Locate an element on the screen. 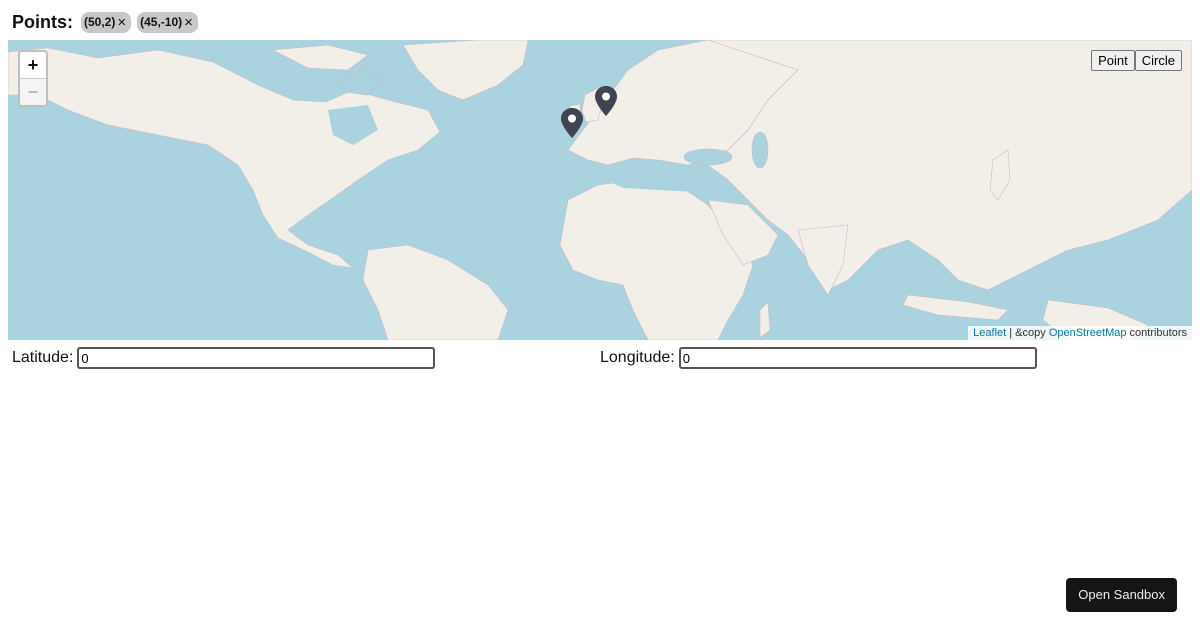 This screenshot has height=630, width=1200. draw-mode-buttons: Point Circle is located at coordinates (1136, 60).